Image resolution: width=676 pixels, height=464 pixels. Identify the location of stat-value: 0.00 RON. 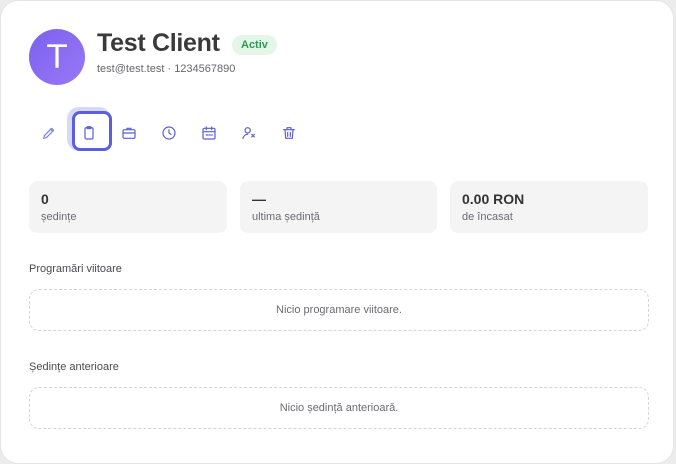
(493, 199).